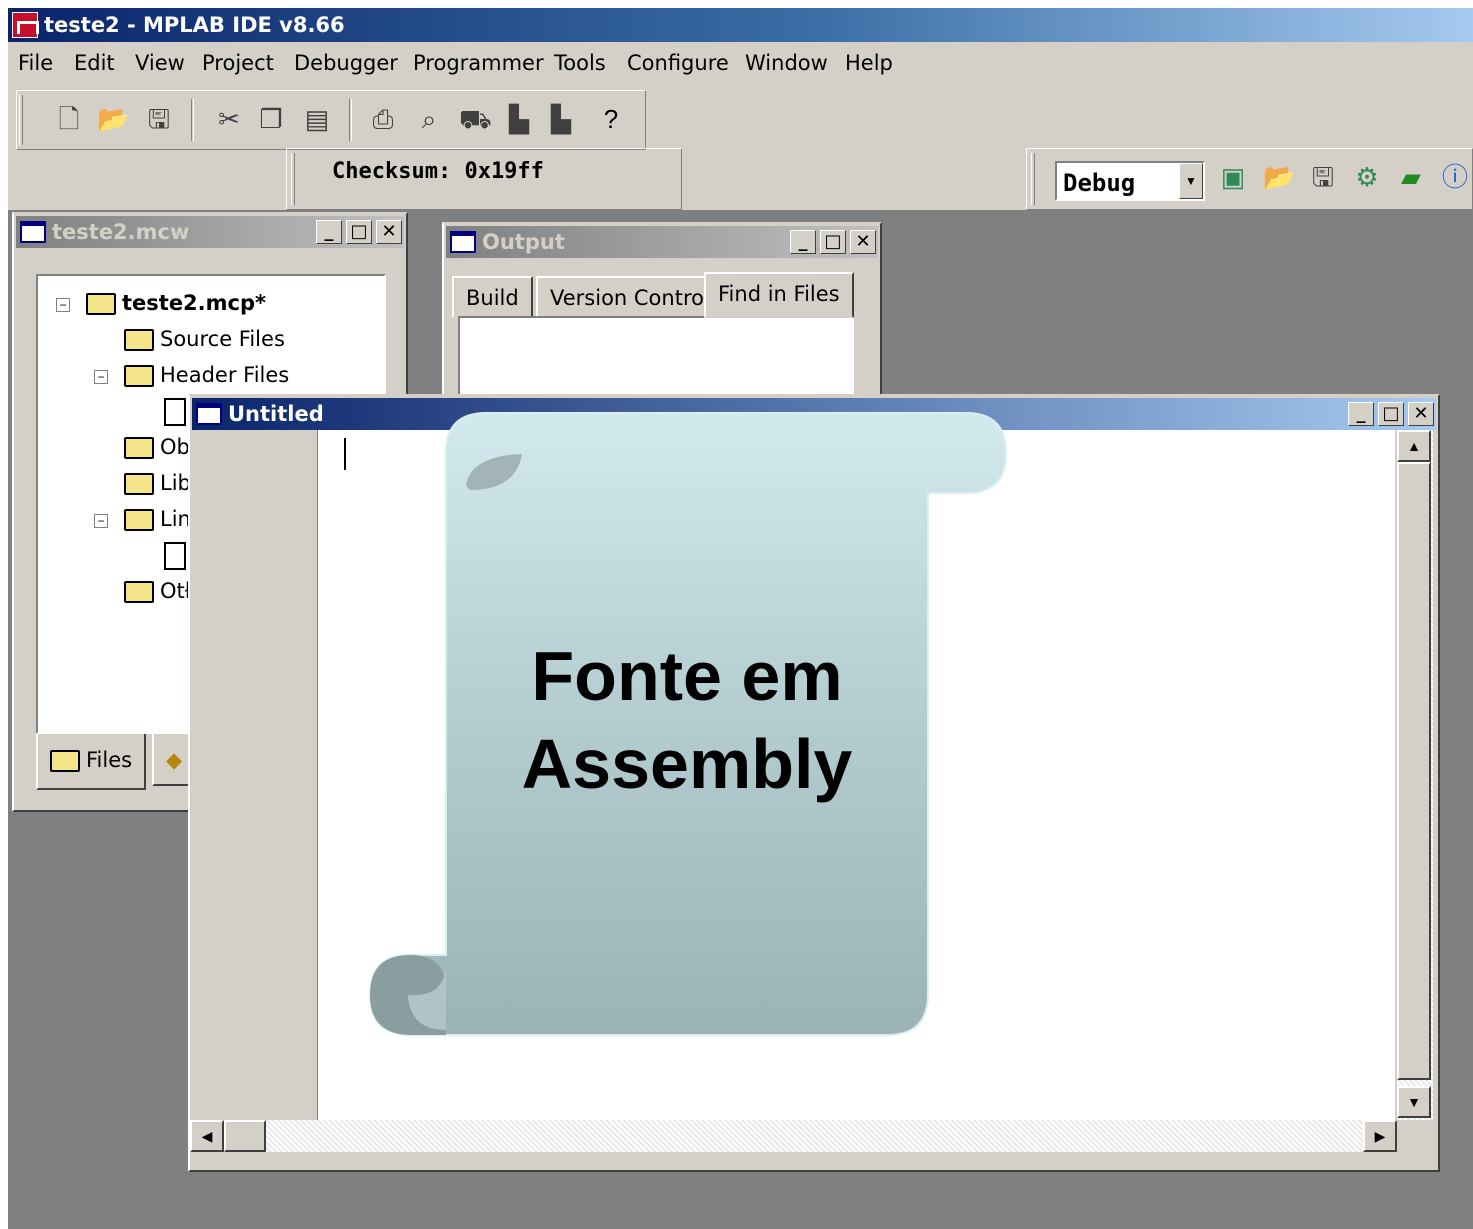 This screenshot has height=1229, width=1473. What do you see at coordinates (580, 63) in the screenshot?
I see `menu-tools: Tools` at bounding box center [580, 63].